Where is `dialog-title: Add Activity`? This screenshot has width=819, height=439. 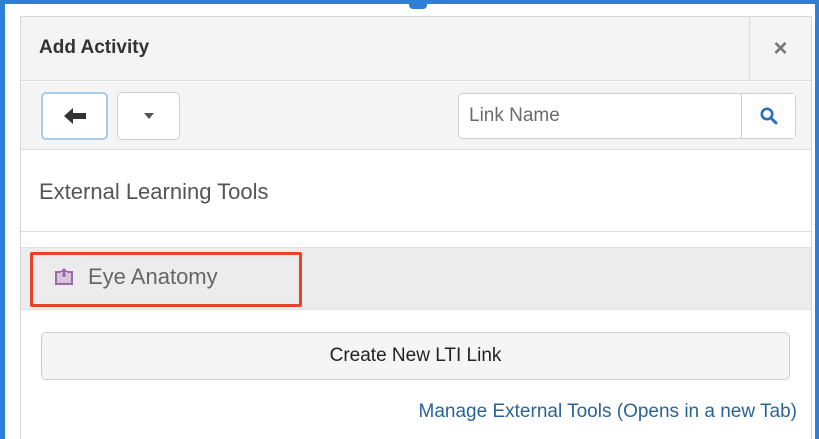 dialog-title: Add Activity is located at coordinates (94, 47).